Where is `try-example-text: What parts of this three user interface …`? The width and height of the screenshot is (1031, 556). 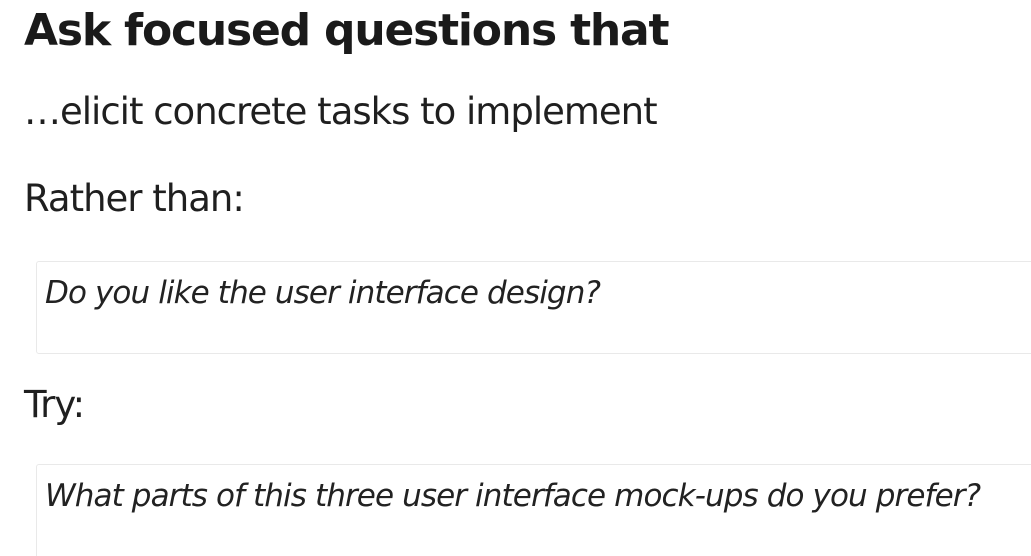
try-example-text: What parts of this three user interface … is located at coordinates (513, 496).